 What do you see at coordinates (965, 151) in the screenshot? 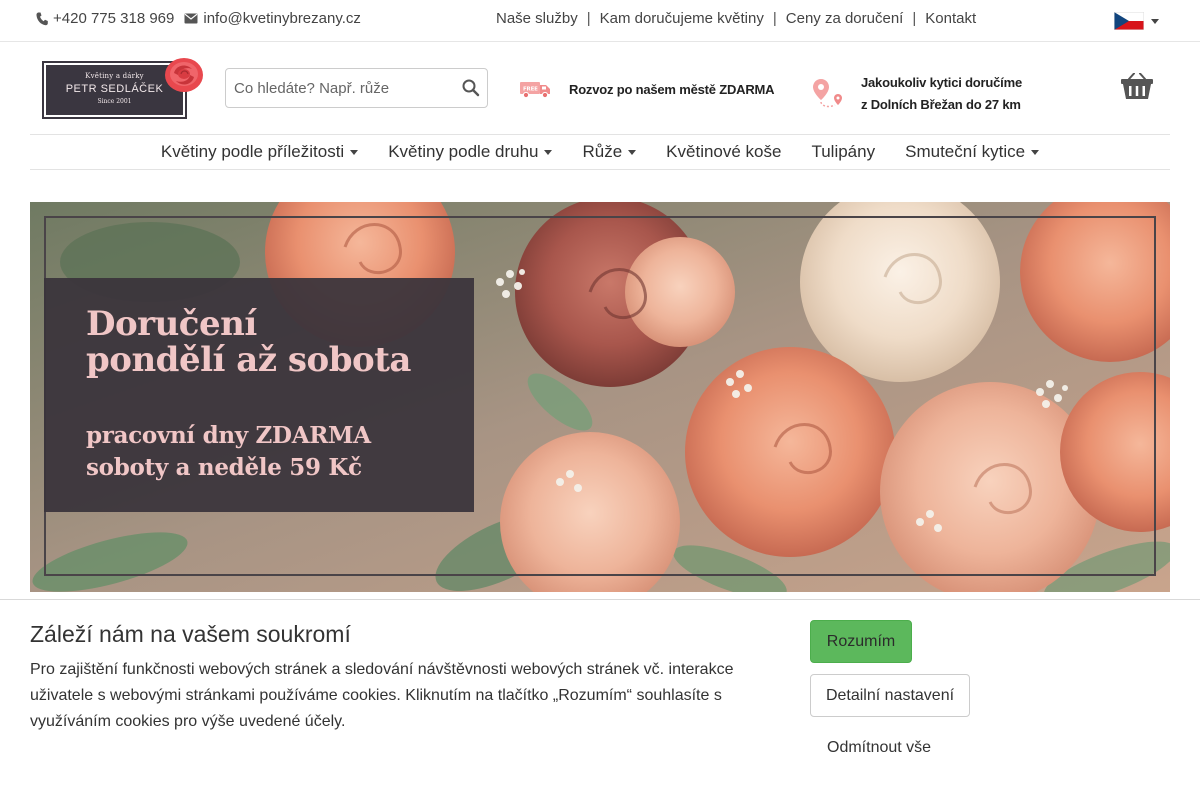
I see `nav-label: Smuteční kytice` at bounding box center [965, 151].